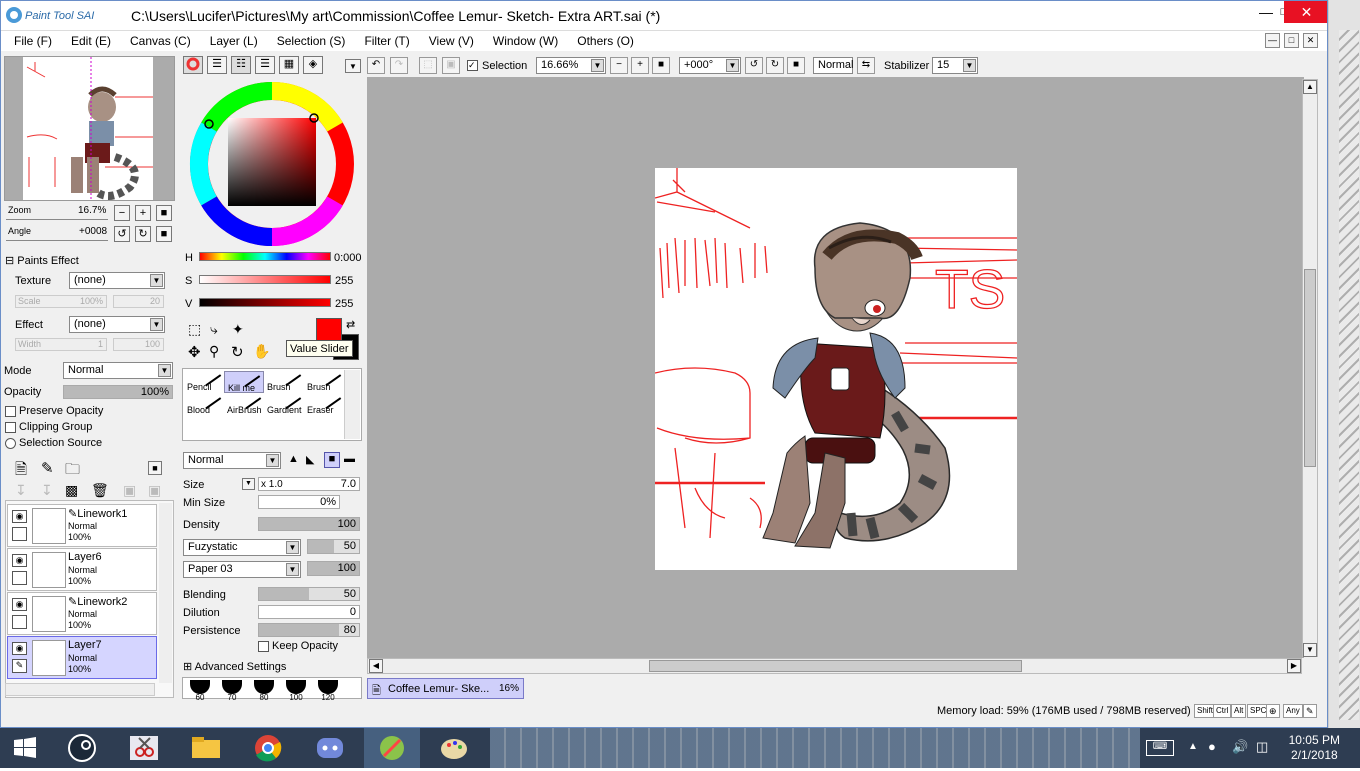 The height and width of the screenshot is (771, 1360). What do you see at coordinates (89, 128) in the screenshot?
I see `navigator-preview` at bounding box center [89, 128].